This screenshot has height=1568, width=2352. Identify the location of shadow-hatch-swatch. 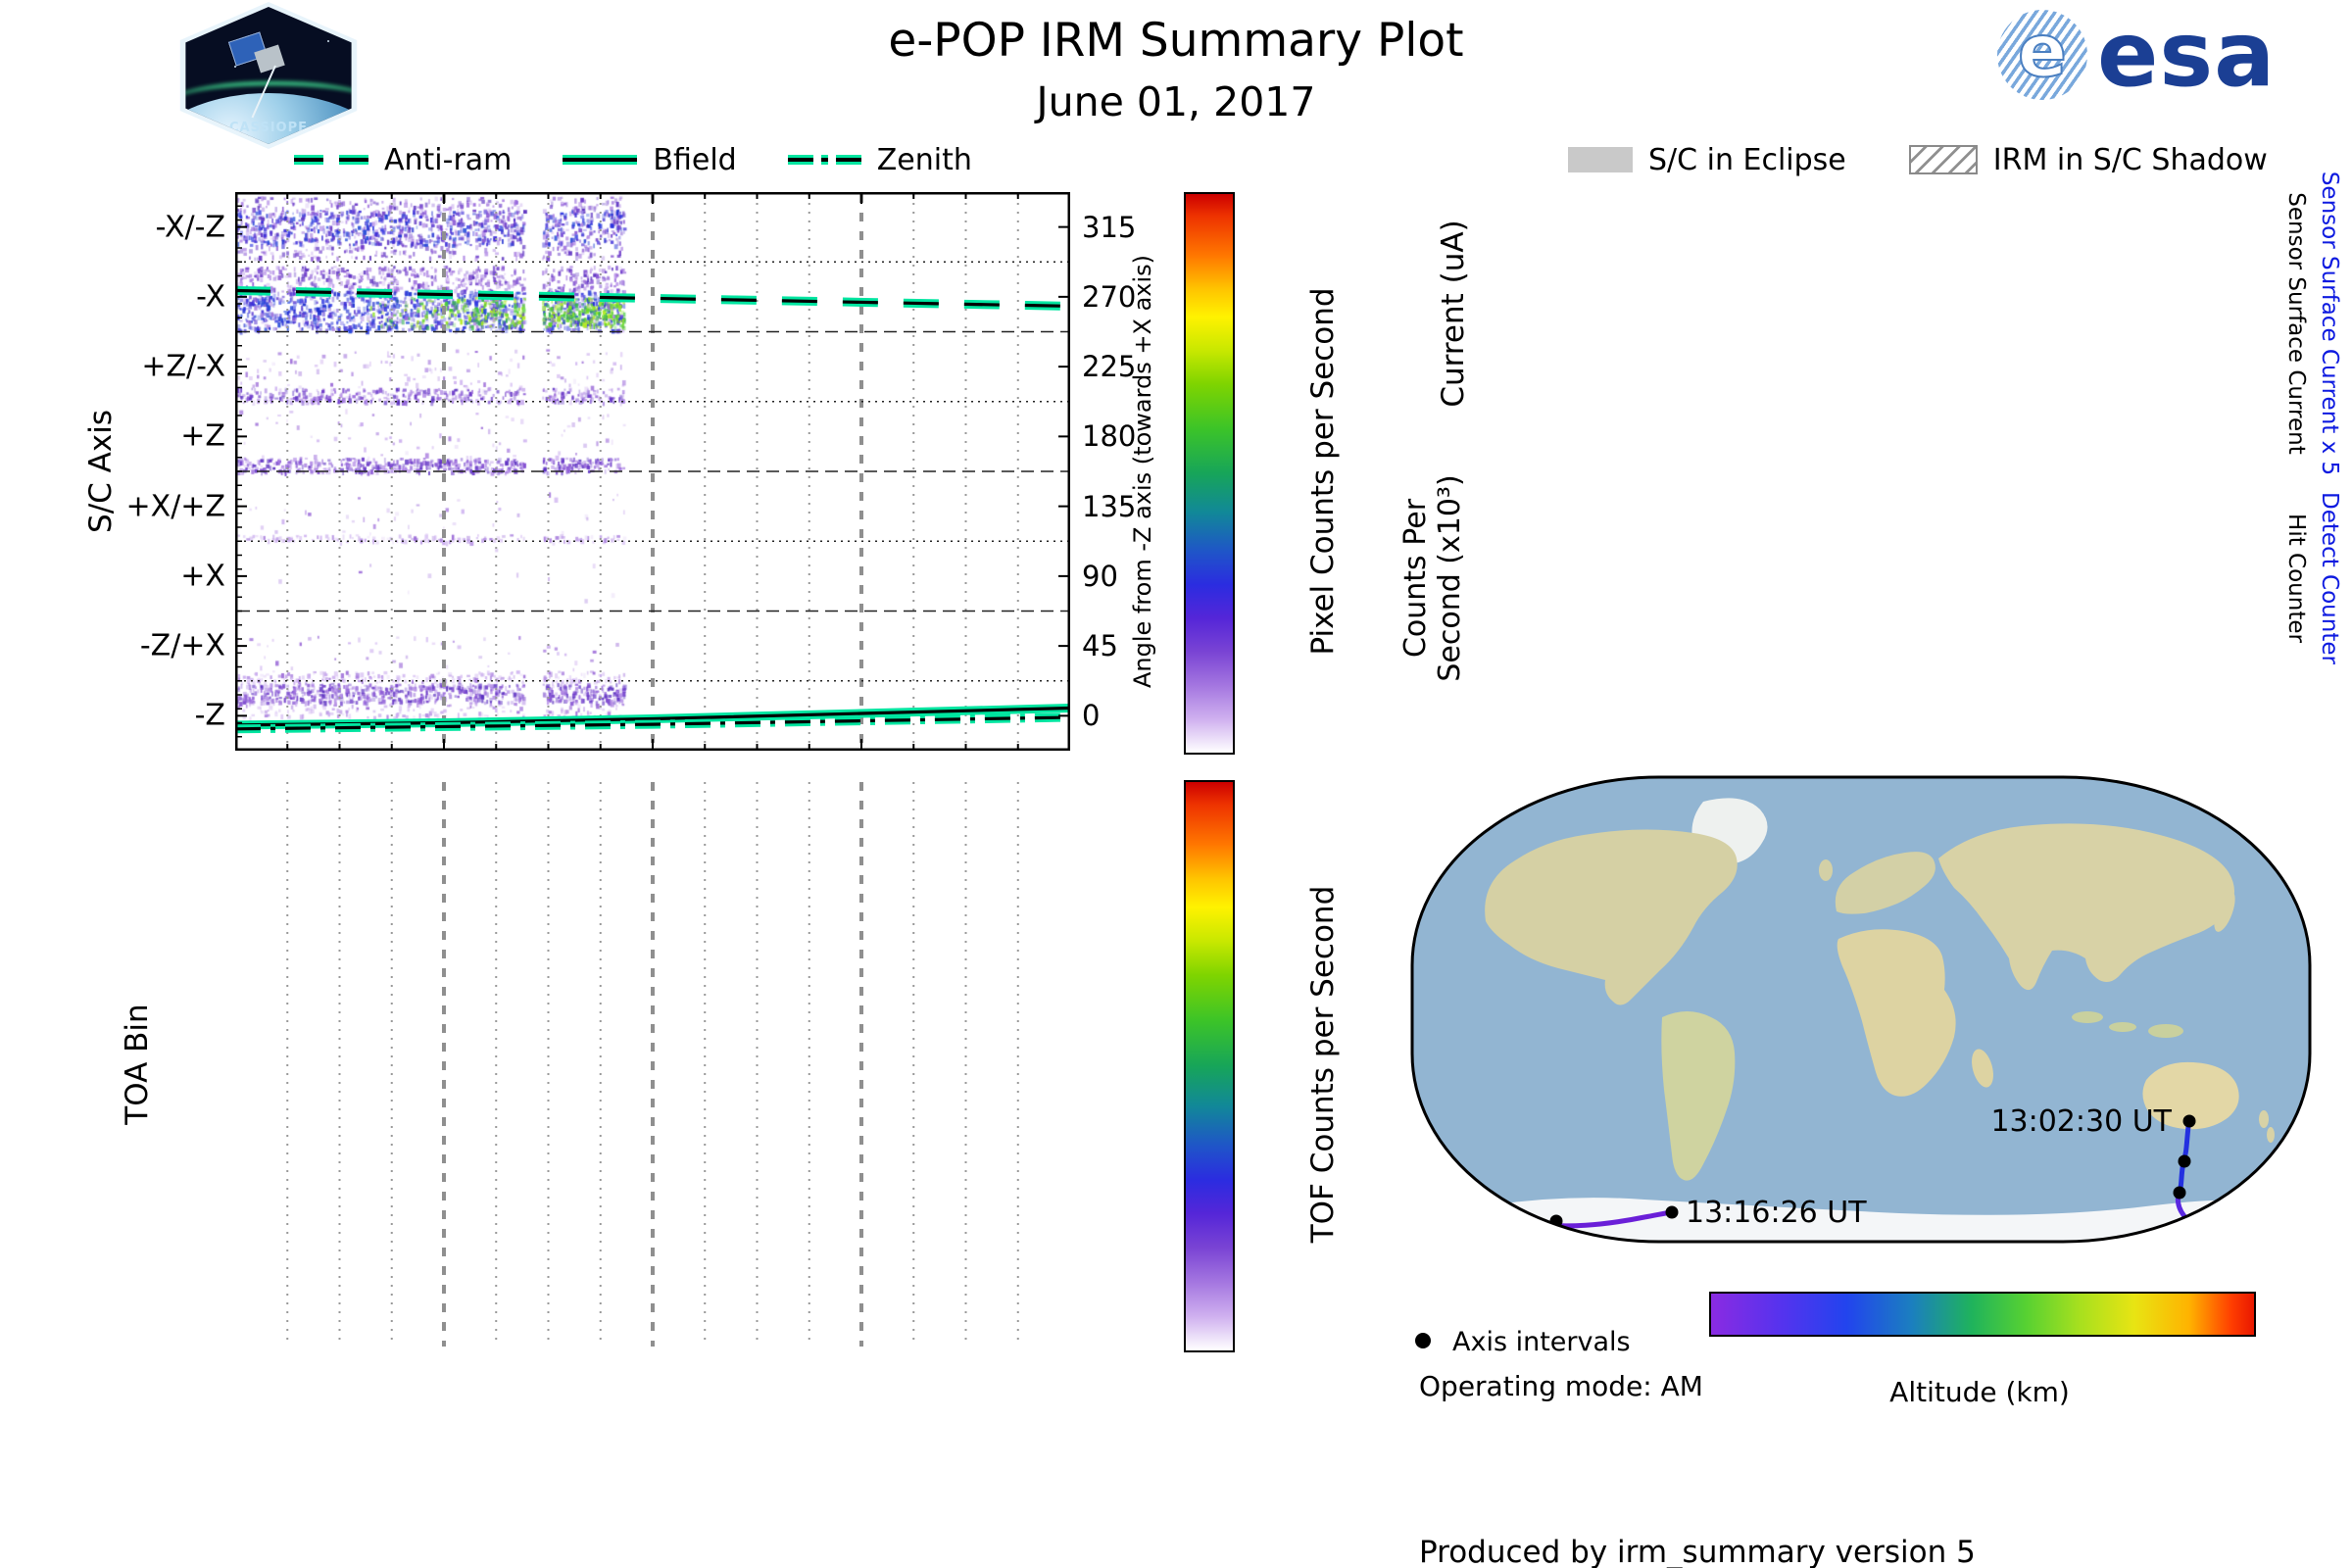
(1943, 159).